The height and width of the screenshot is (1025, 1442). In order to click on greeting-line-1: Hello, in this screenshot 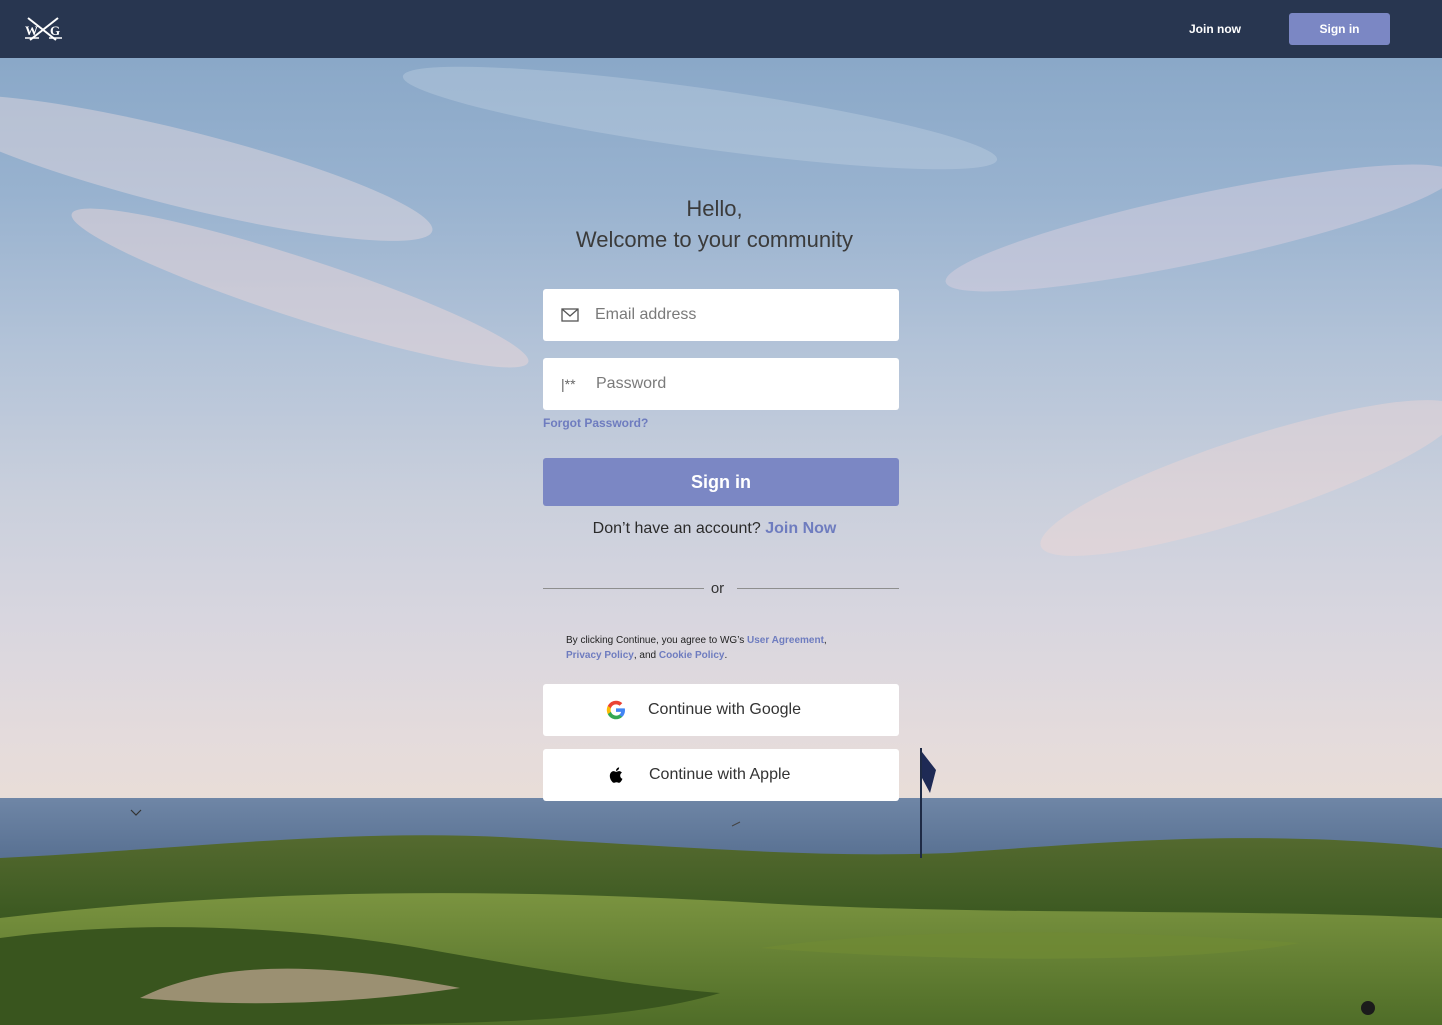, I will do `click(714, 208)`.